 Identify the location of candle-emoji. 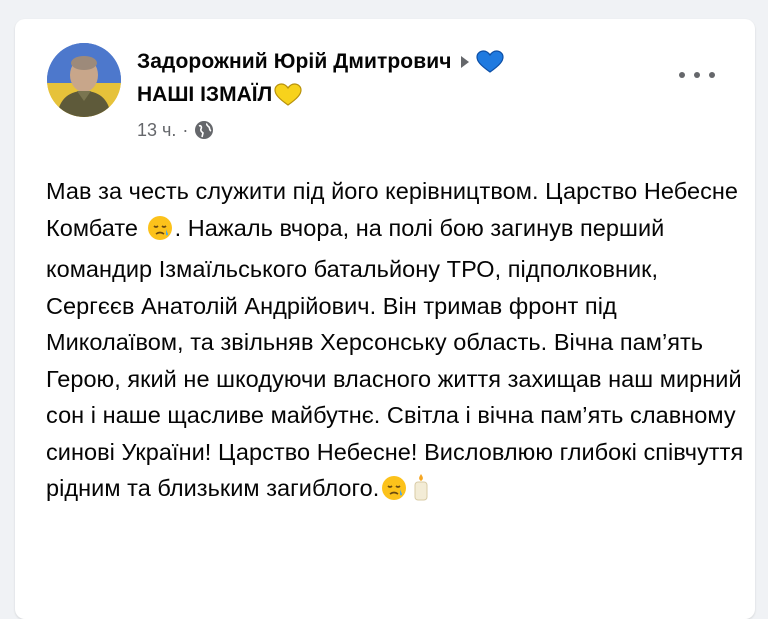
(421, 492).